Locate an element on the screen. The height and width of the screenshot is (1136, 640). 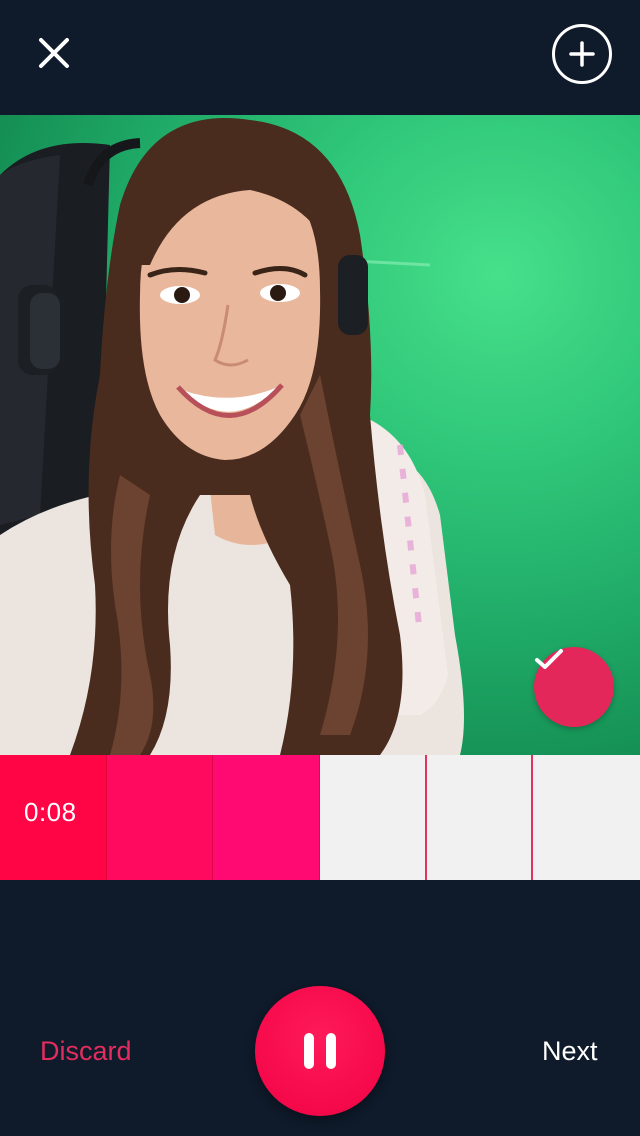
top-bar is located at coordinates (320, 57).